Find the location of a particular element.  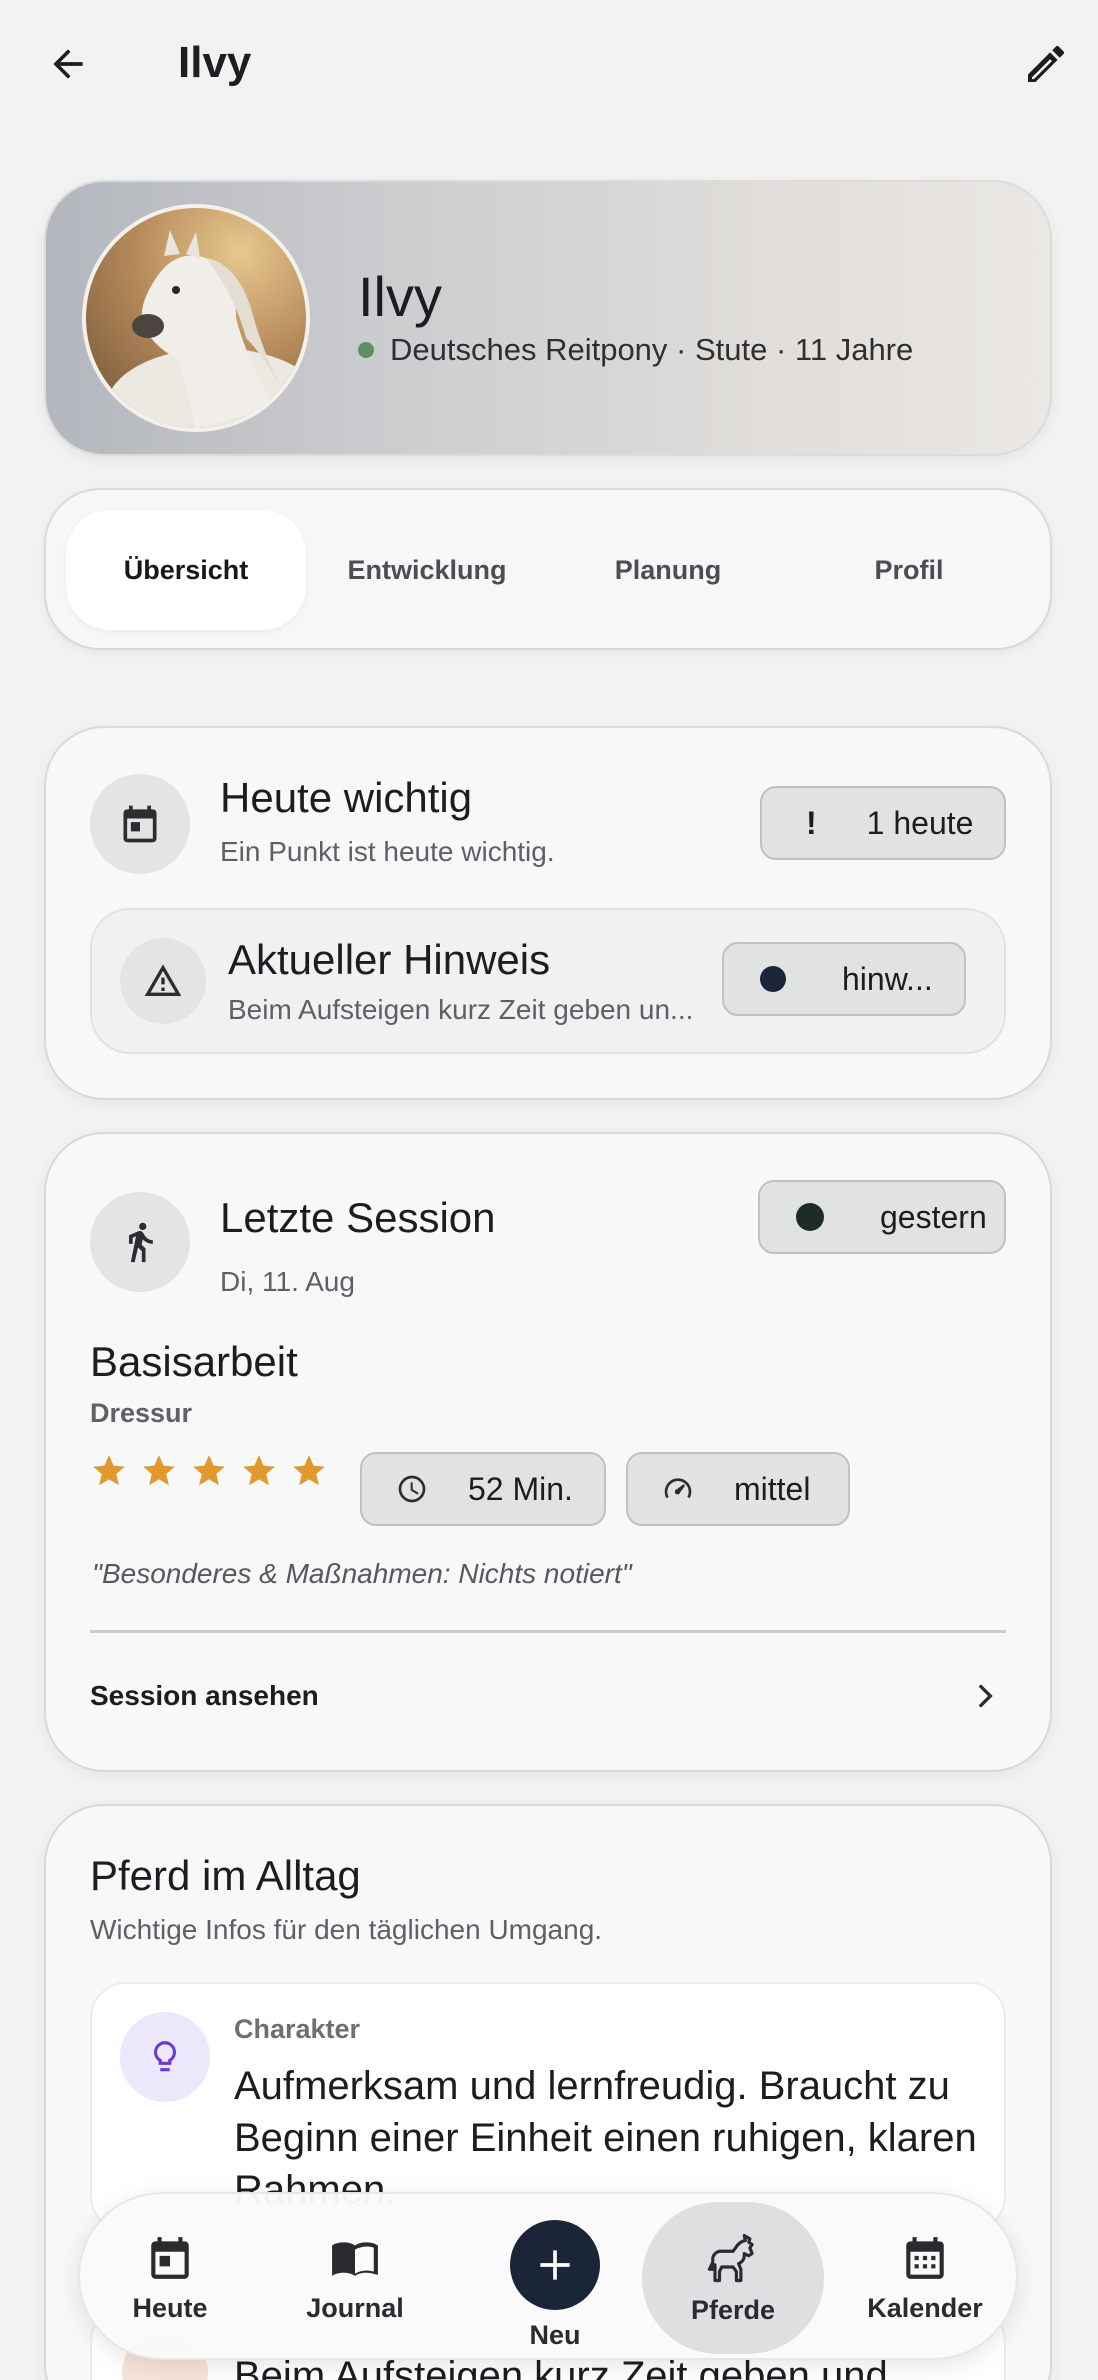

arrow-left-icon is located at coordinates (68, 64).